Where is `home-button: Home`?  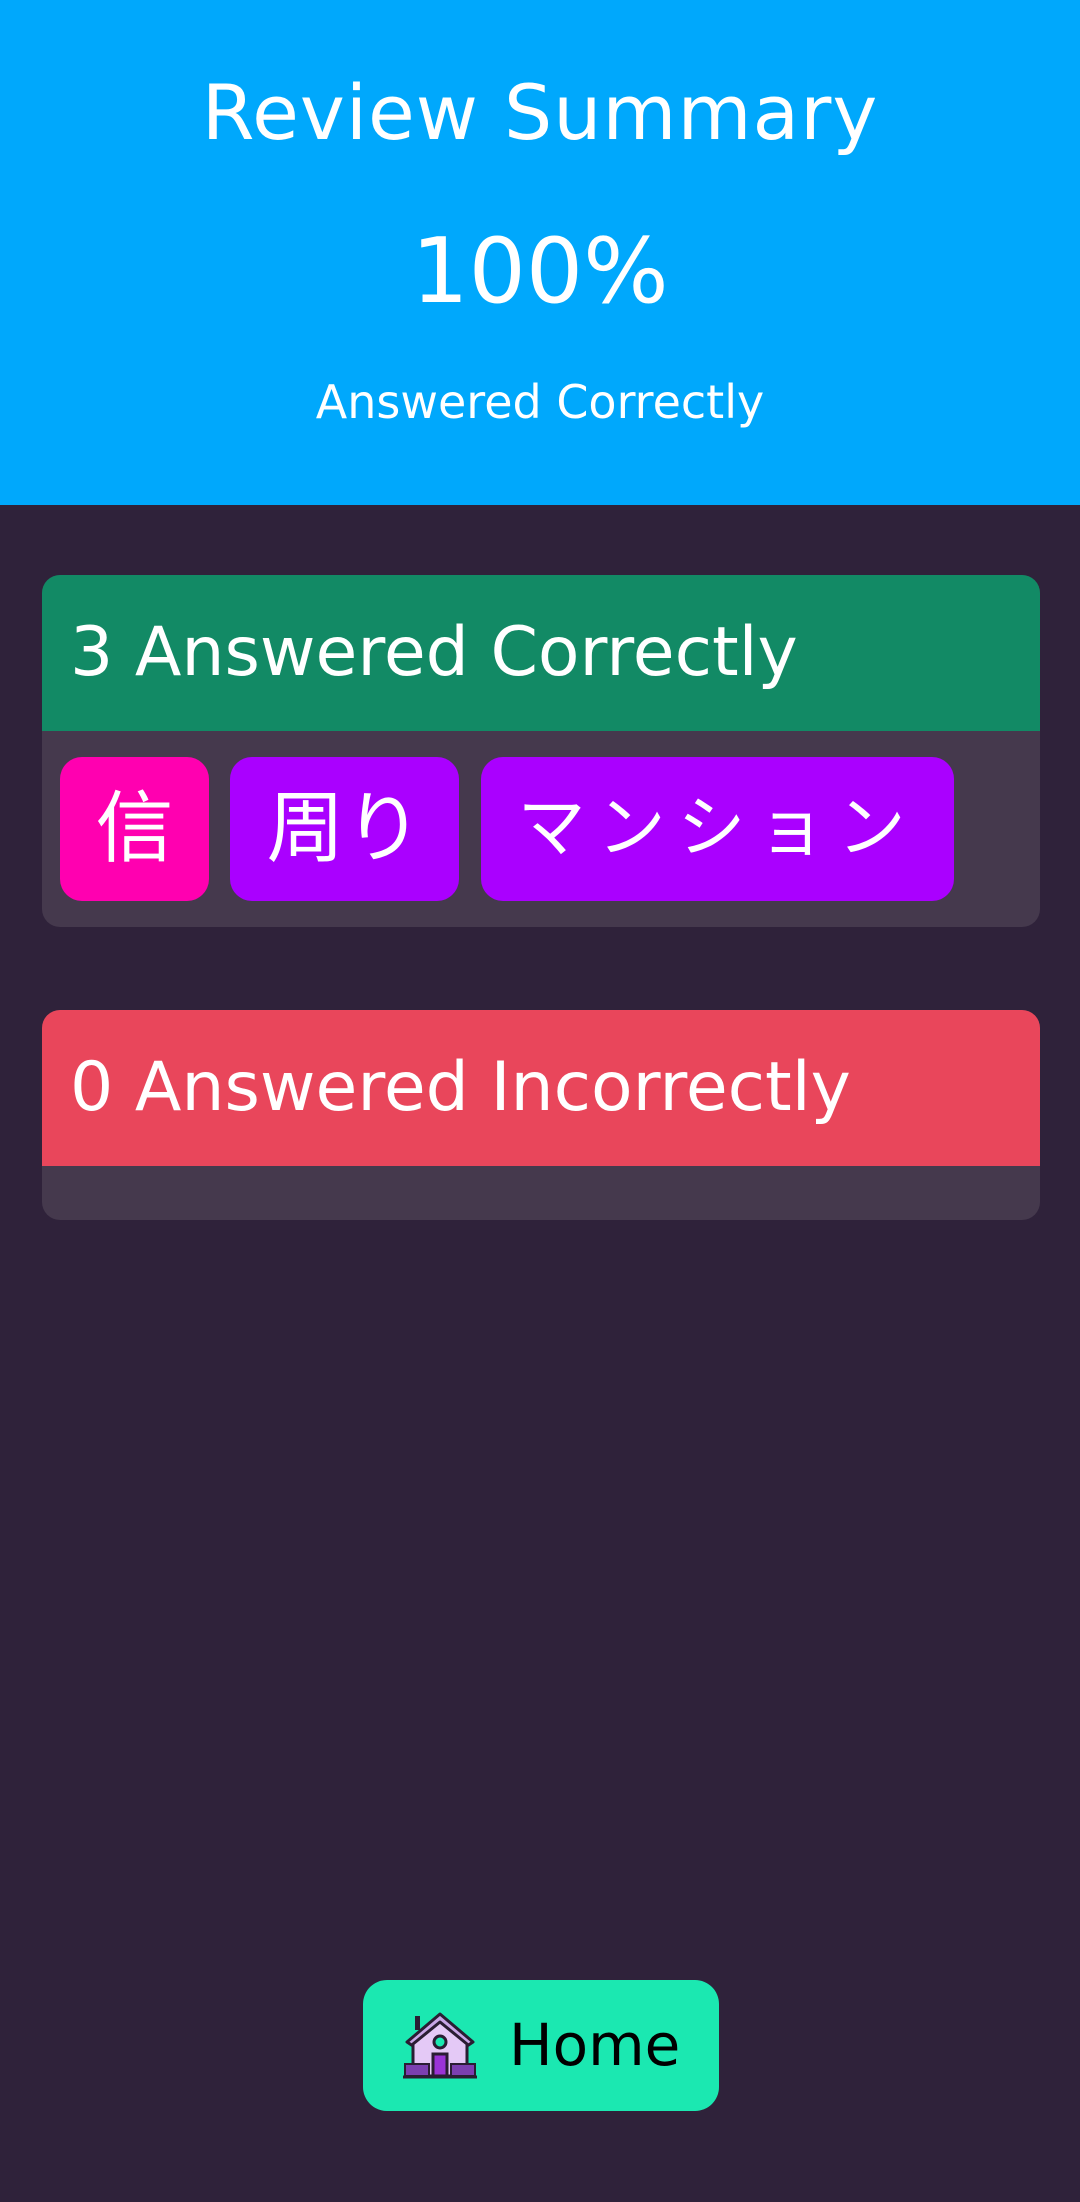
home-button: Home is located at coordinates (541, 2045).